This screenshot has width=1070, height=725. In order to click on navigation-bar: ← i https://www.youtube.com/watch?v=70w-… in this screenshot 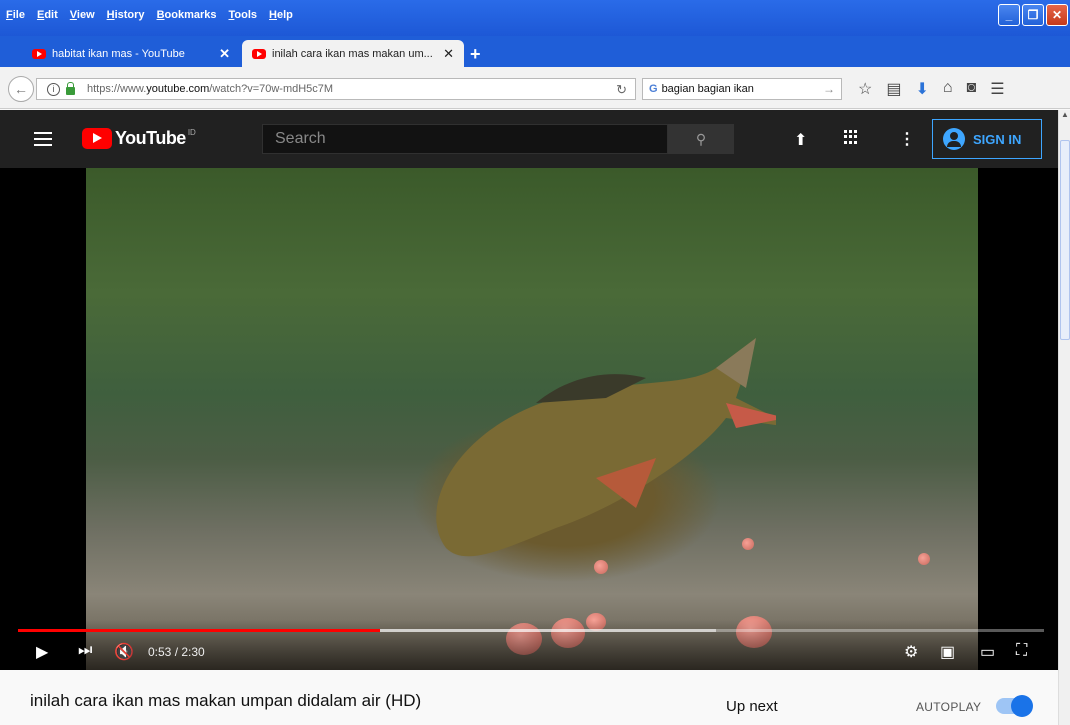, I will do `click(535, 88)`.